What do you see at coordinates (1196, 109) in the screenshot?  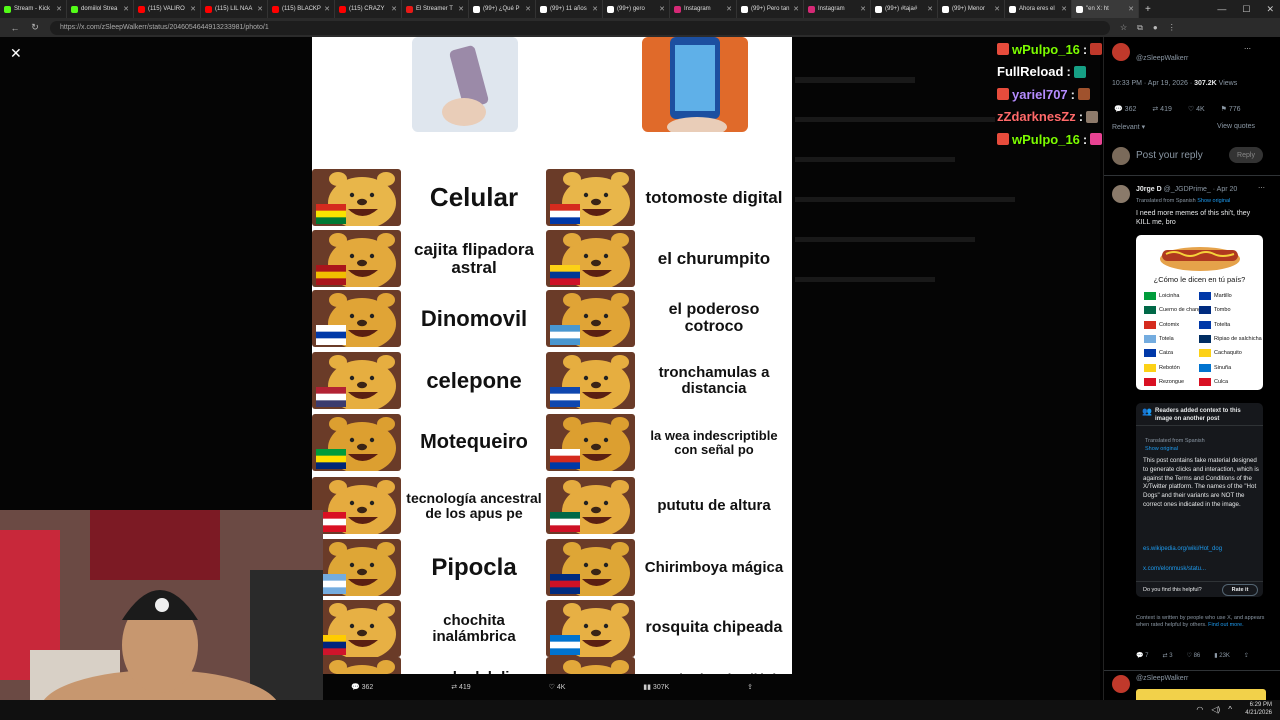 I see `like-stat: ♡ 4K` at bounding box center [1196, 109].